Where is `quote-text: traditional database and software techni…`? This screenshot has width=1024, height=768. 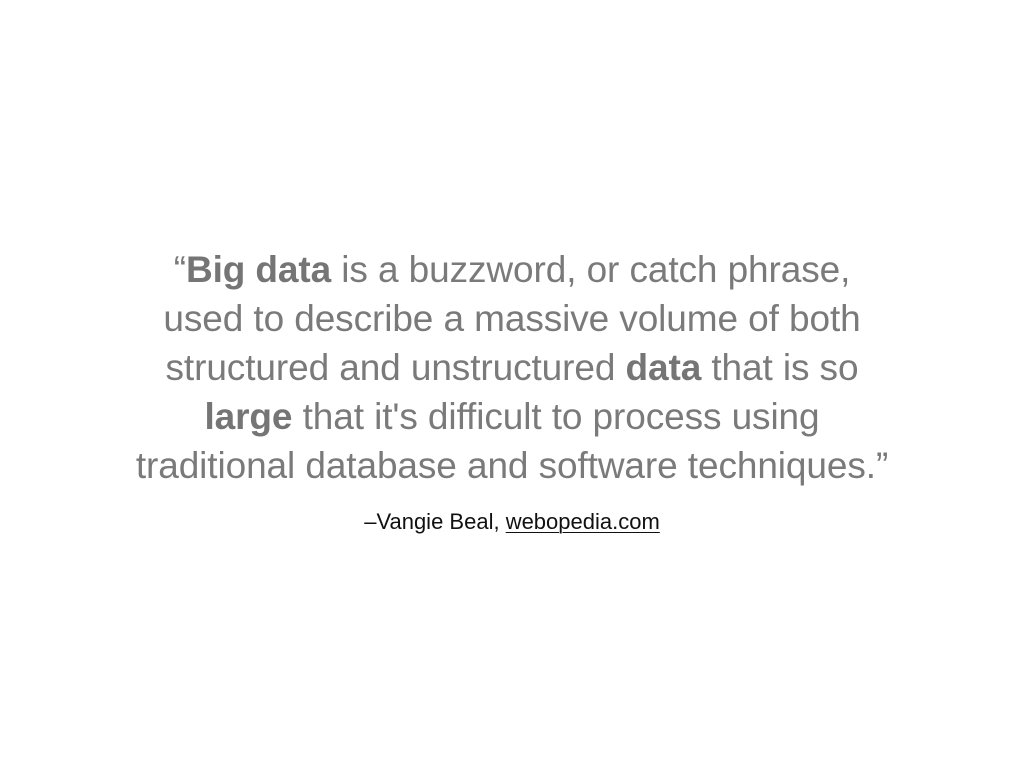 quote-text: traditional database and software techni… is located at coordinates (505, 465).